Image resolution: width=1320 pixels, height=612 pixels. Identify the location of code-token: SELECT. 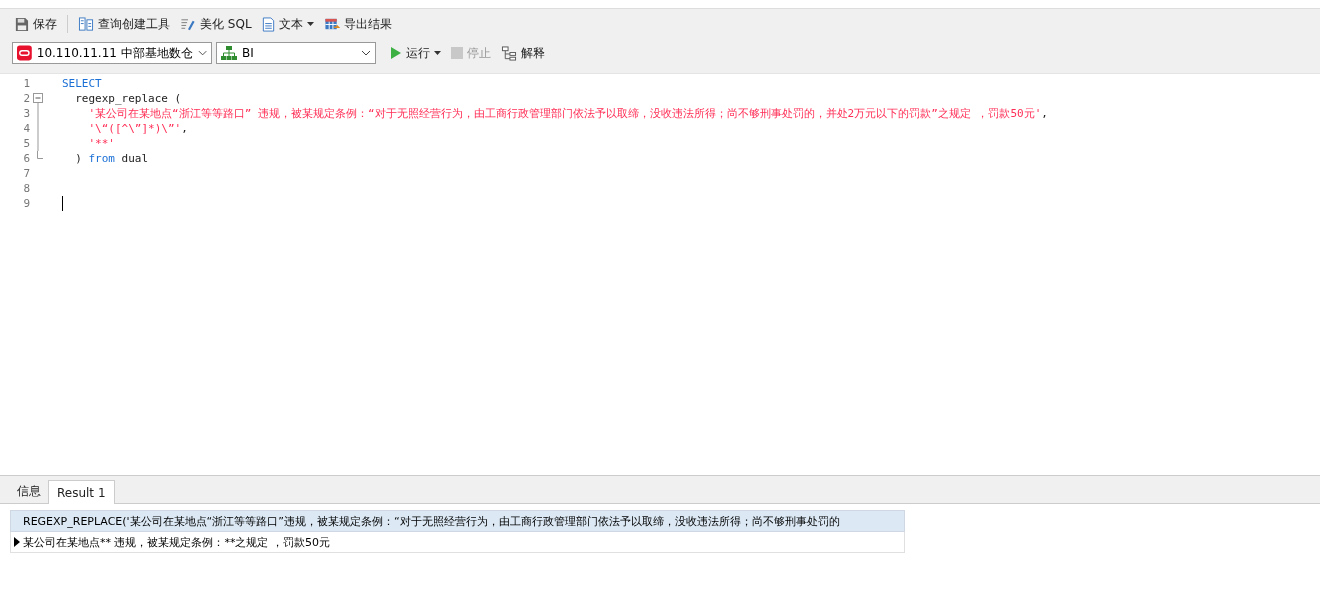
(82, 83).